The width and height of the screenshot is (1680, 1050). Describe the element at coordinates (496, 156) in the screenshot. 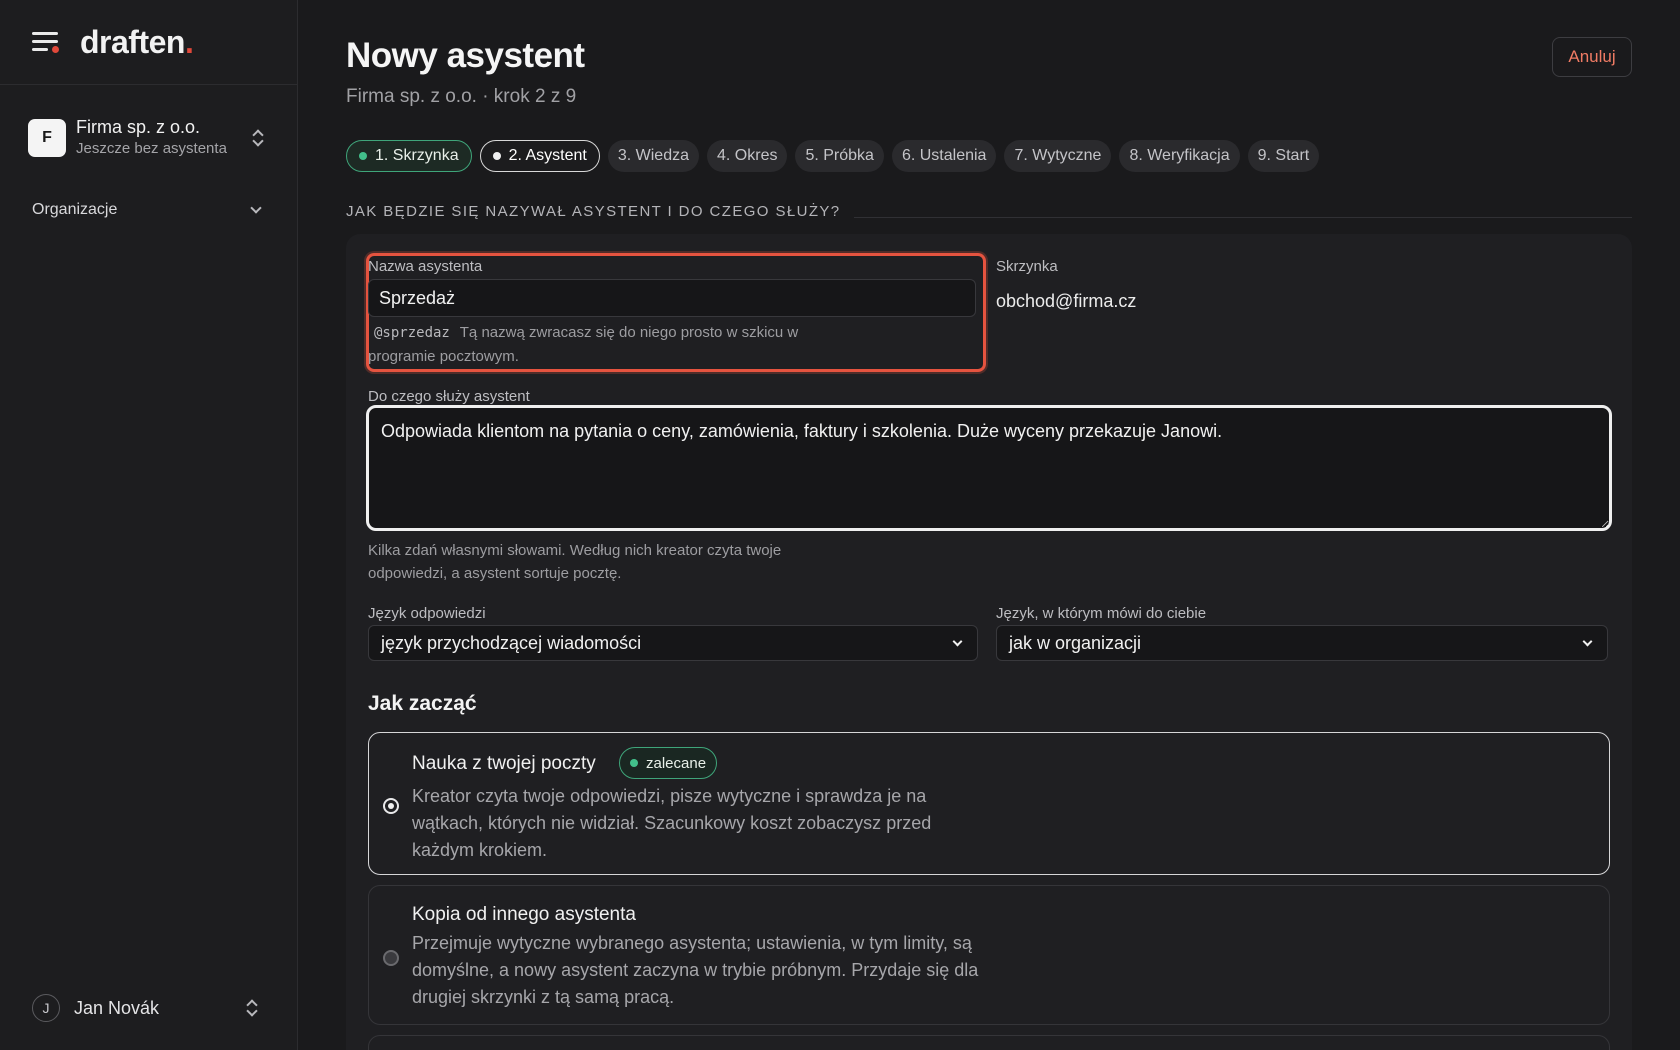

I see `step-current-dot` at that location.